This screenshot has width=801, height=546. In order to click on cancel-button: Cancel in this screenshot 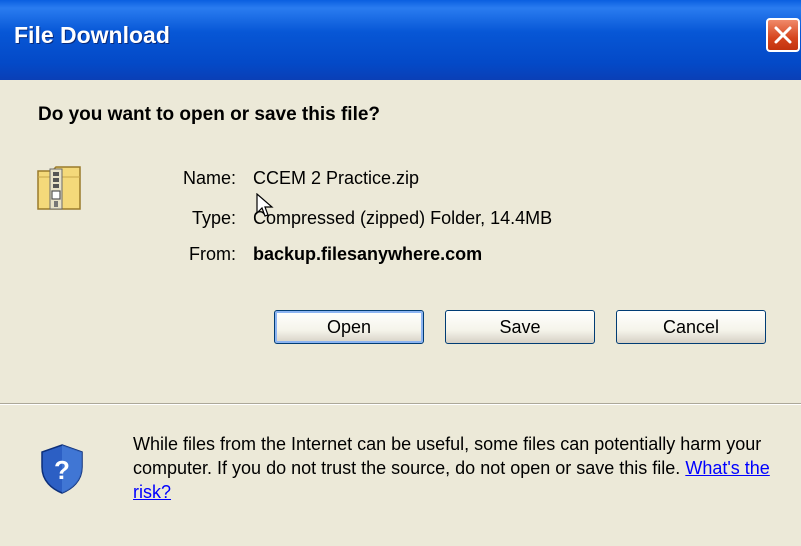, I will do `click(691, 327)`.